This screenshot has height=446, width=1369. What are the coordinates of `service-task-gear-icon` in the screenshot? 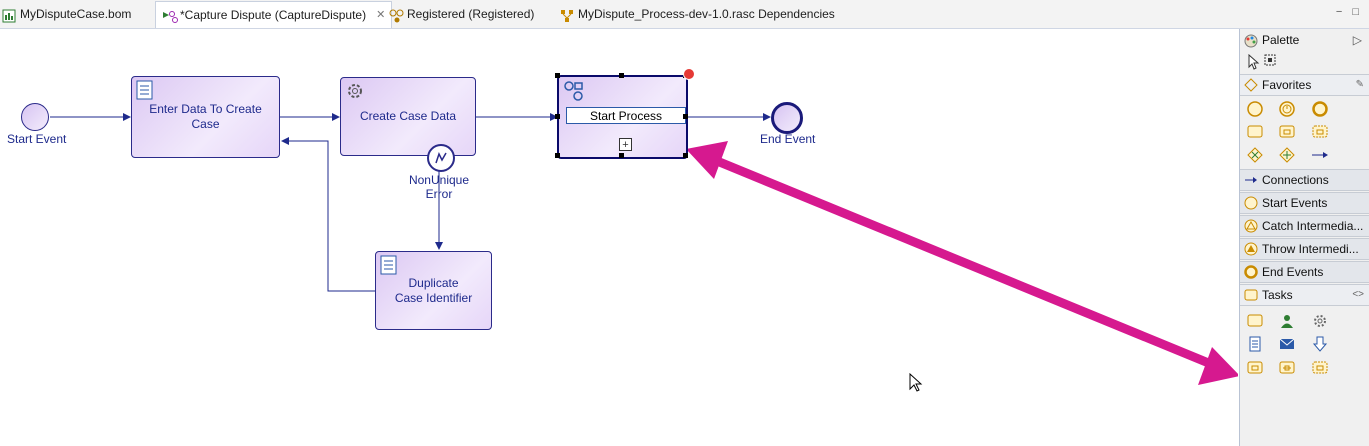 It's located at (355, 93).